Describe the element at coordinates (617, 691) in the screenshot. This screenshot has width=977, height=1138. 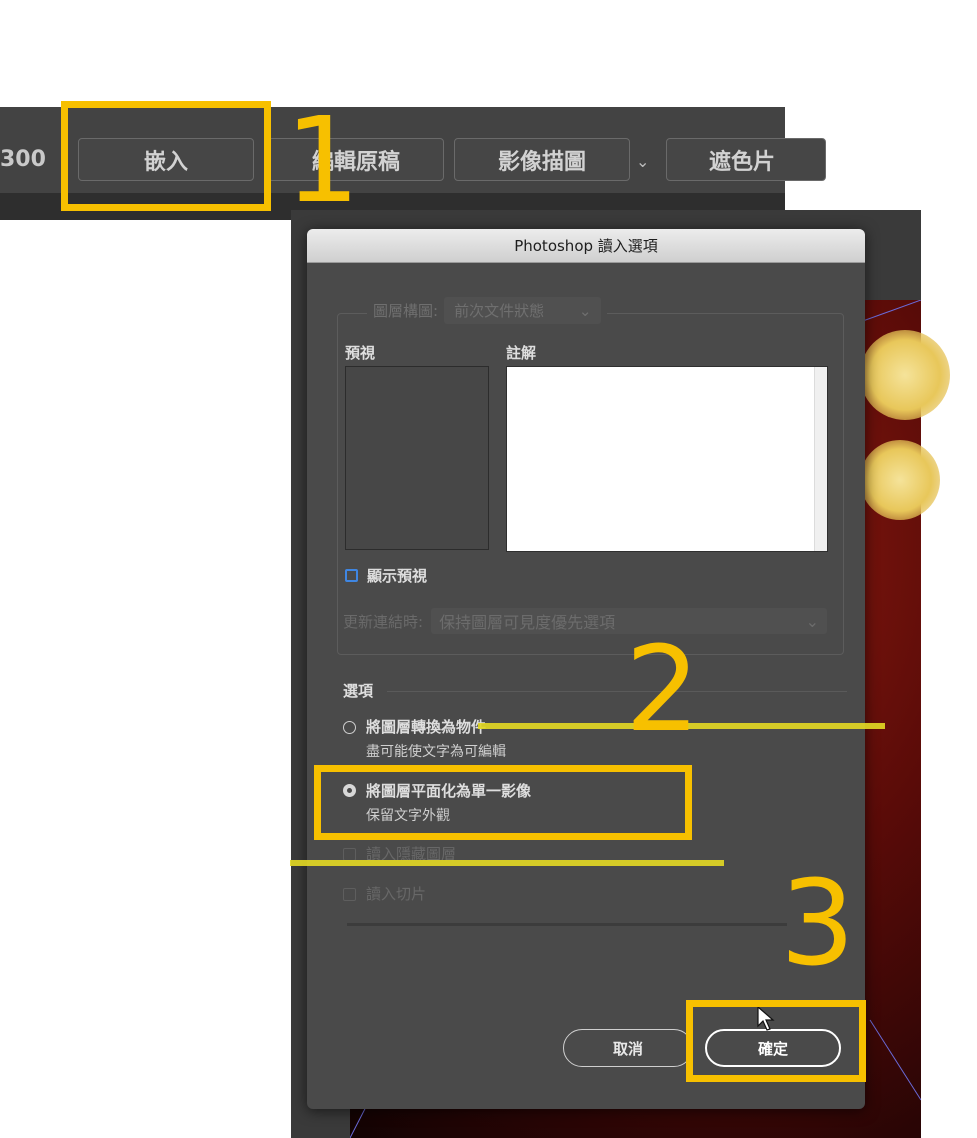
I see `options-divider` at that location.